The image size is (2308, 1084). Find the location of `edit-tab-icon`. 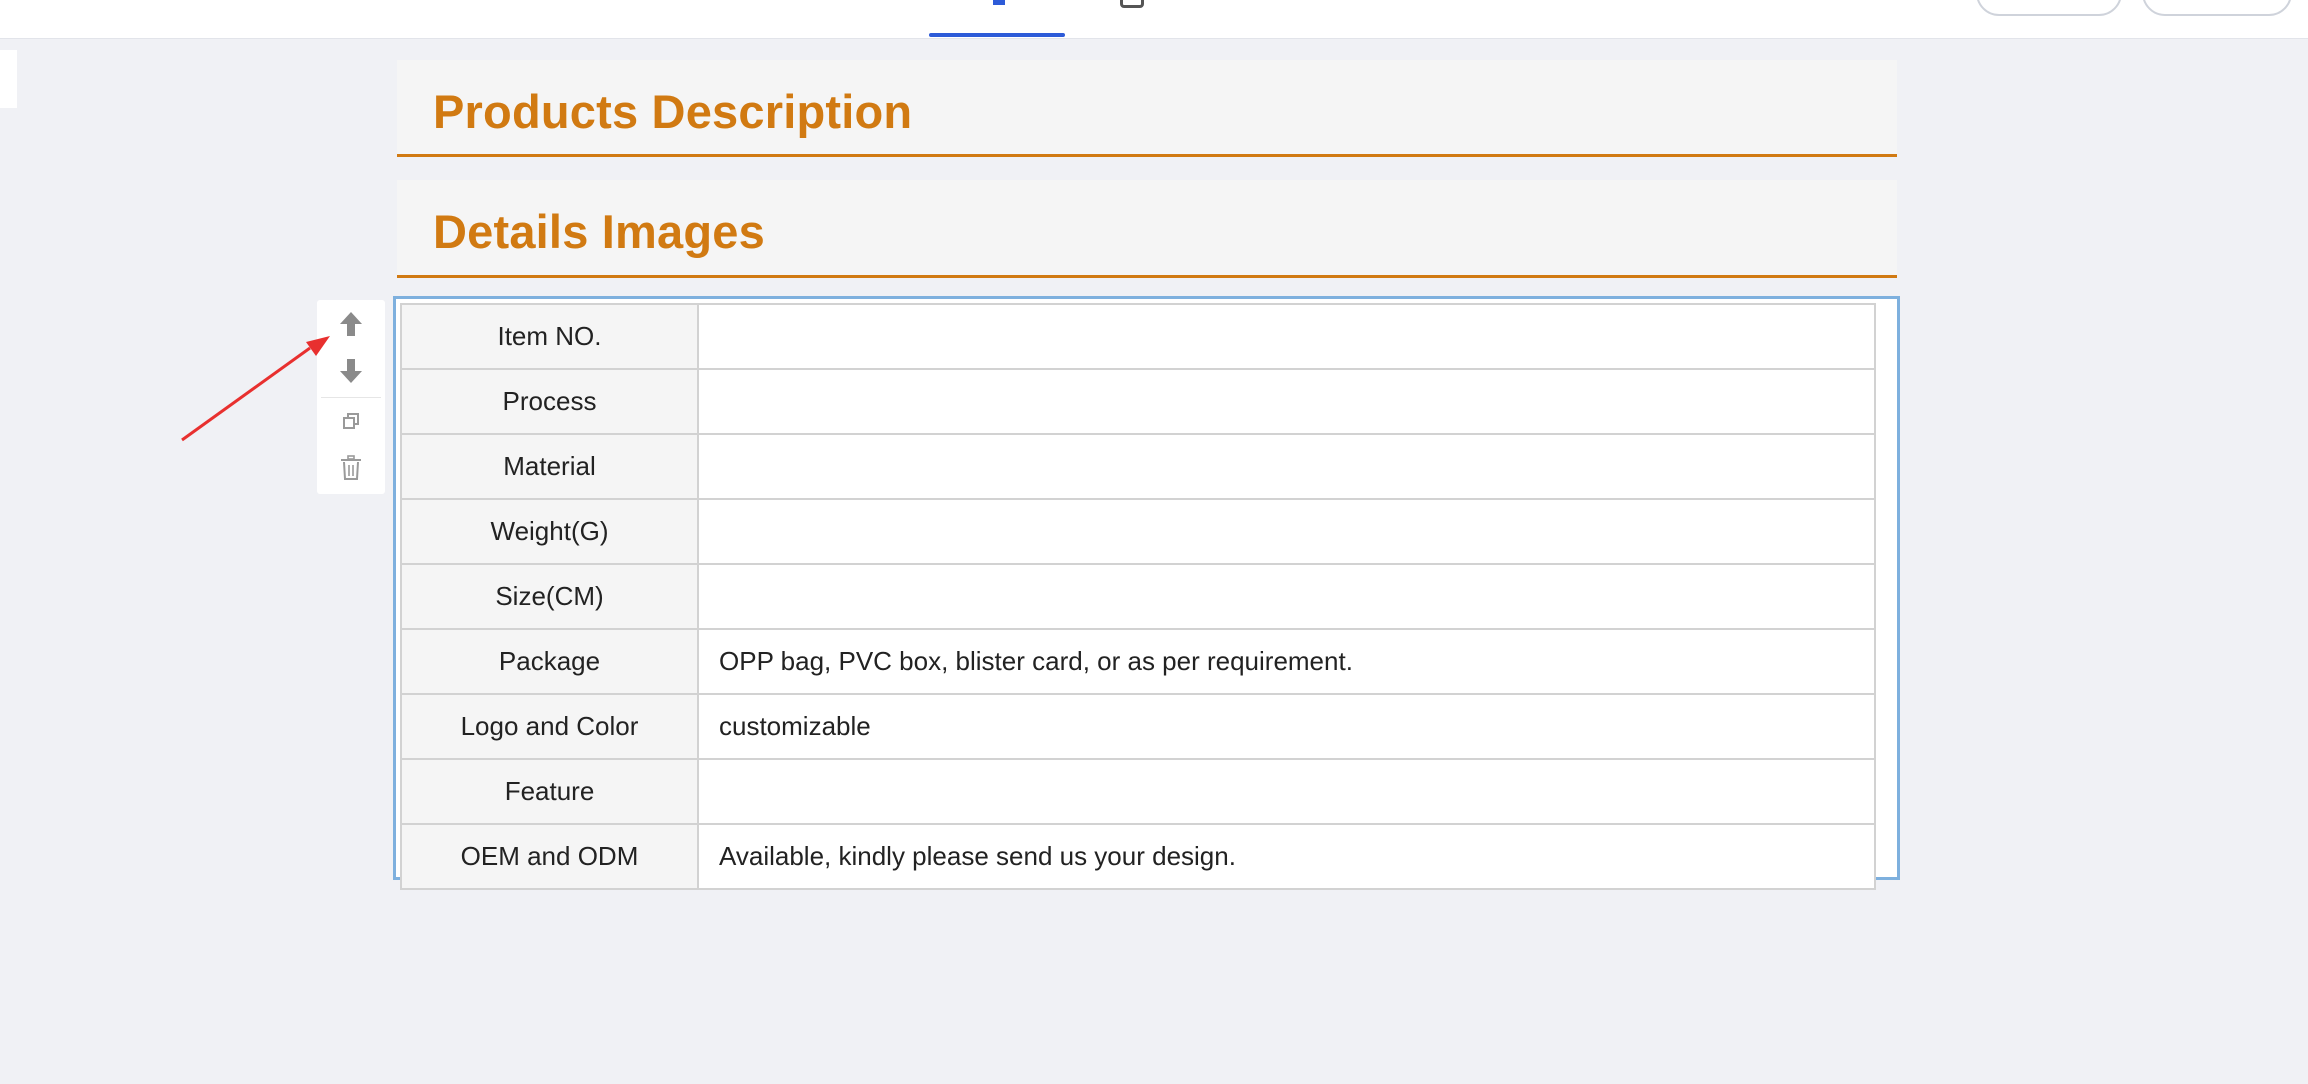

edit-tab-icon is located at coordinates (999, 2).